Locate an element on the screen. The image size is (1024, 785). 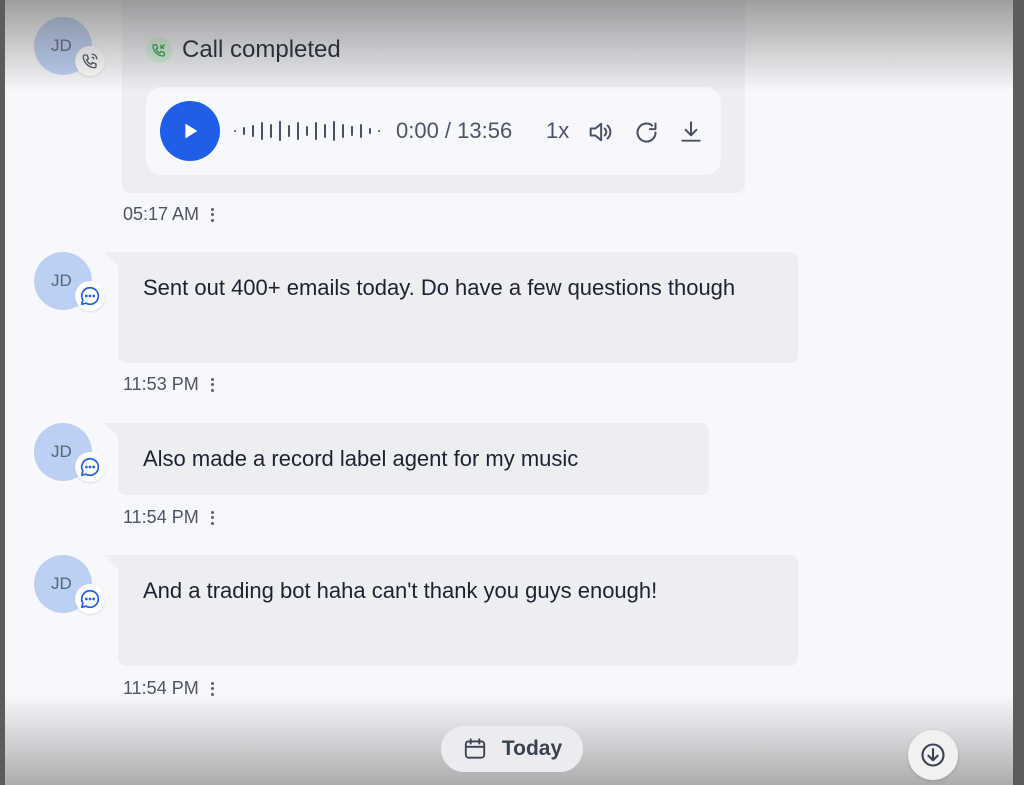
playback-time: 0:00 / 13:56 is located at coordinates (454, 130).